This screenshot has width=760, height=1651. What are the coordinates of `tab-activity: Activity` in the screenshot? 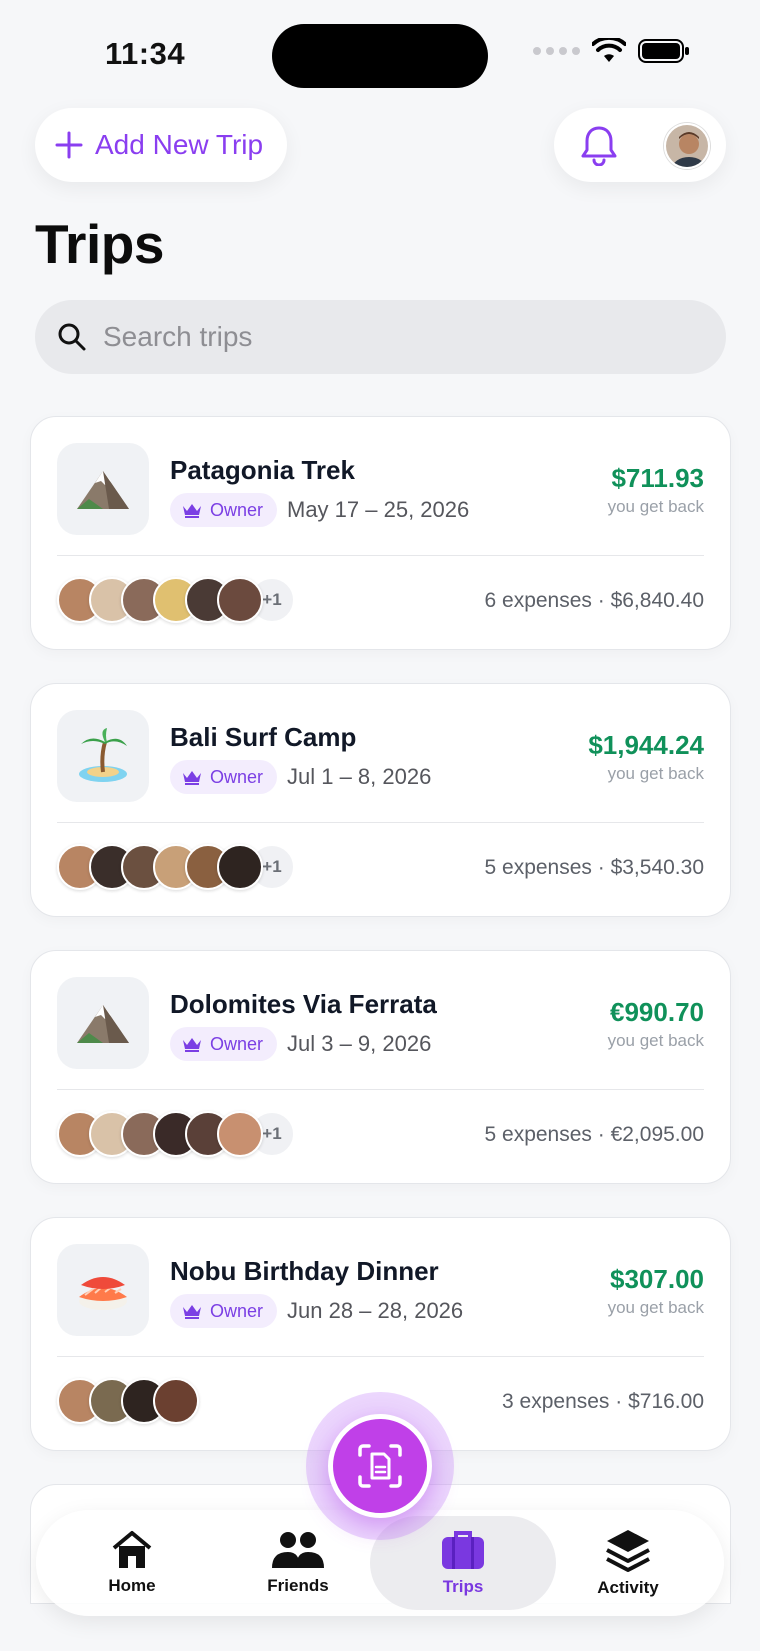 It's located at (628, 1563).